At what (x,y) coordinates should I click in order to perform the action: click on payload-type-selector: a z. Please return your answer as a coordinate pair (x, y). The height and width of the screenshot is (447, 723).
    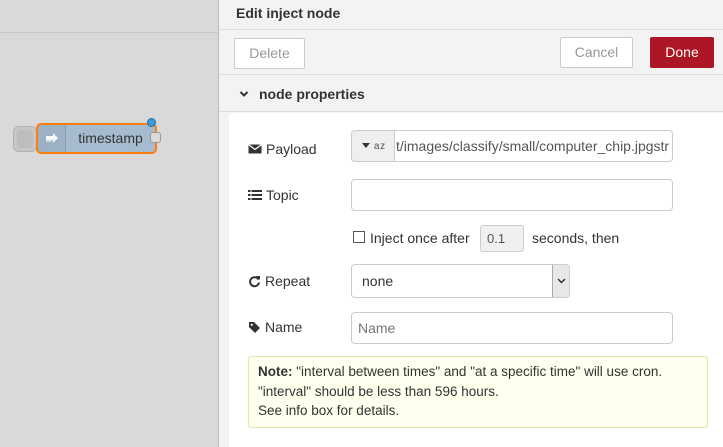
    Looking at the image, I should click on (373, 146).